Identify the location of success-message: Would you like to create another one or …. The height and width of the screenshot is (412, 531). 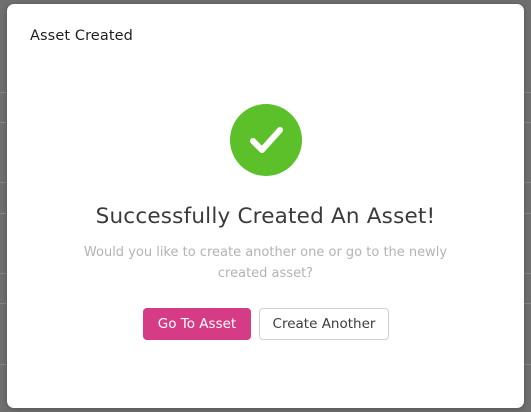
(265, 263).